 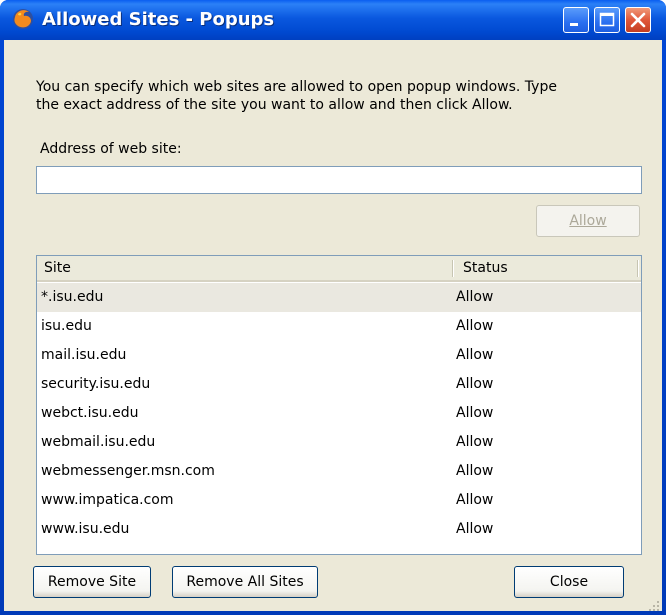 I want to click on site-cell: security.isu.edu, so click(x=96, y=384).